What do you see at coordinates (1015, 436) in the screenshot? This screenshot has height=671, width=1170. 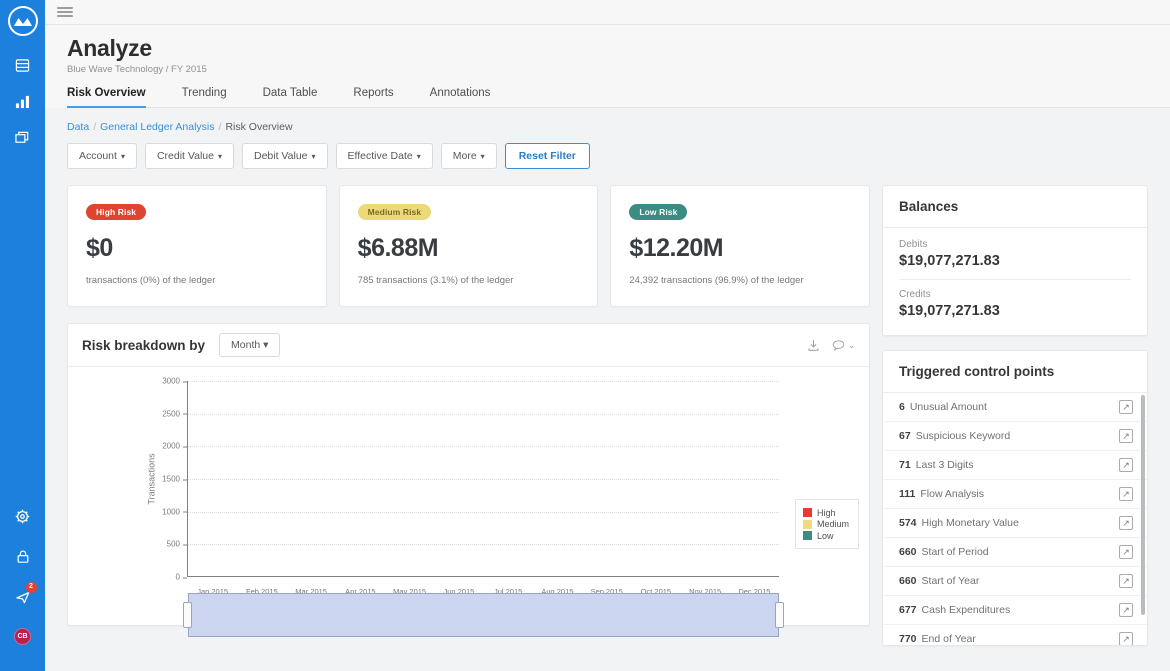 I see `control-point-row: 67 Suspicious Keyword ↗` at bounding box center [1015, 436].